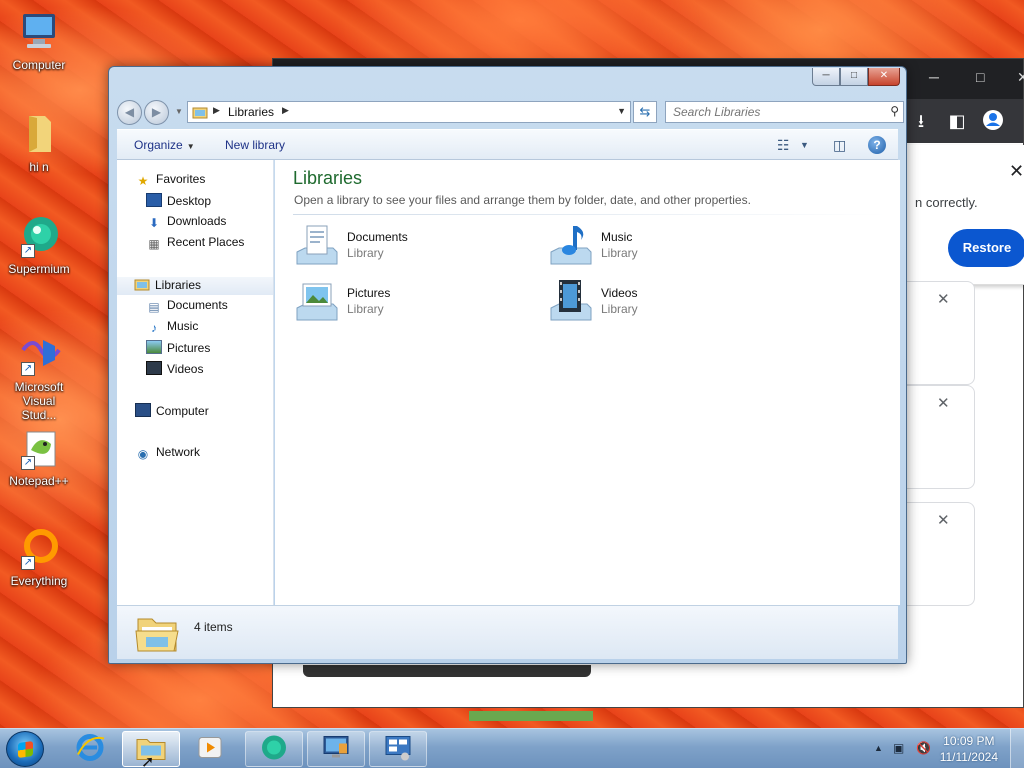  What do you see at coordinates (657, 304) in the screenshot?
I see `library-videos: Videos Library` at bounding box center [657, 304].